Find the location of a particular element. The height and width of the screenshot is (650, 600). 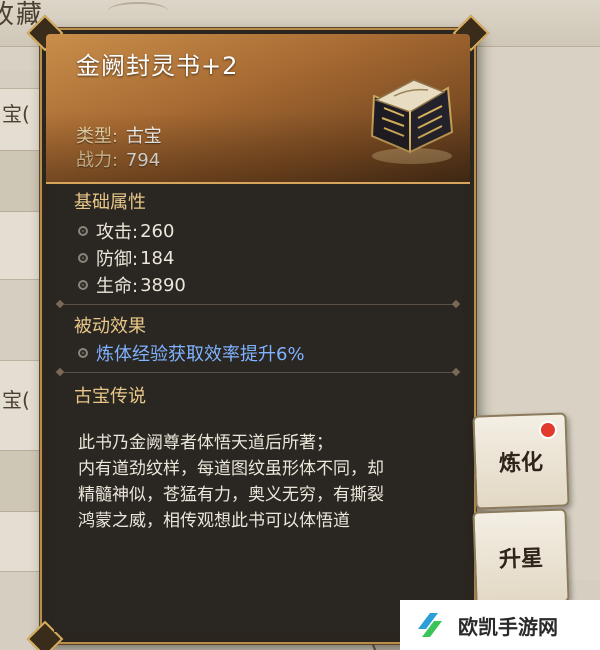

item-power-value: 794 is located at coordinates (143, 160).